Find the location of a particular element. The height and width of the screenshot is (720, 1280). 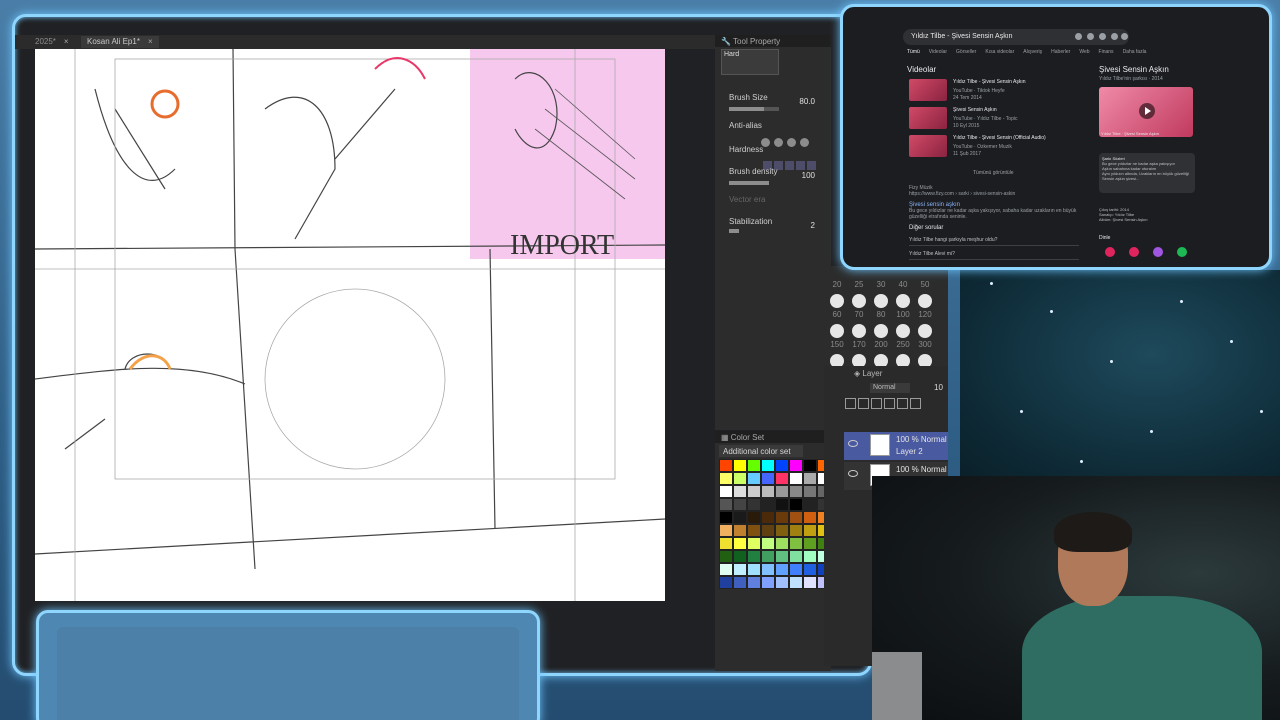

brush-density-slider is located at coordinates (749, 183).